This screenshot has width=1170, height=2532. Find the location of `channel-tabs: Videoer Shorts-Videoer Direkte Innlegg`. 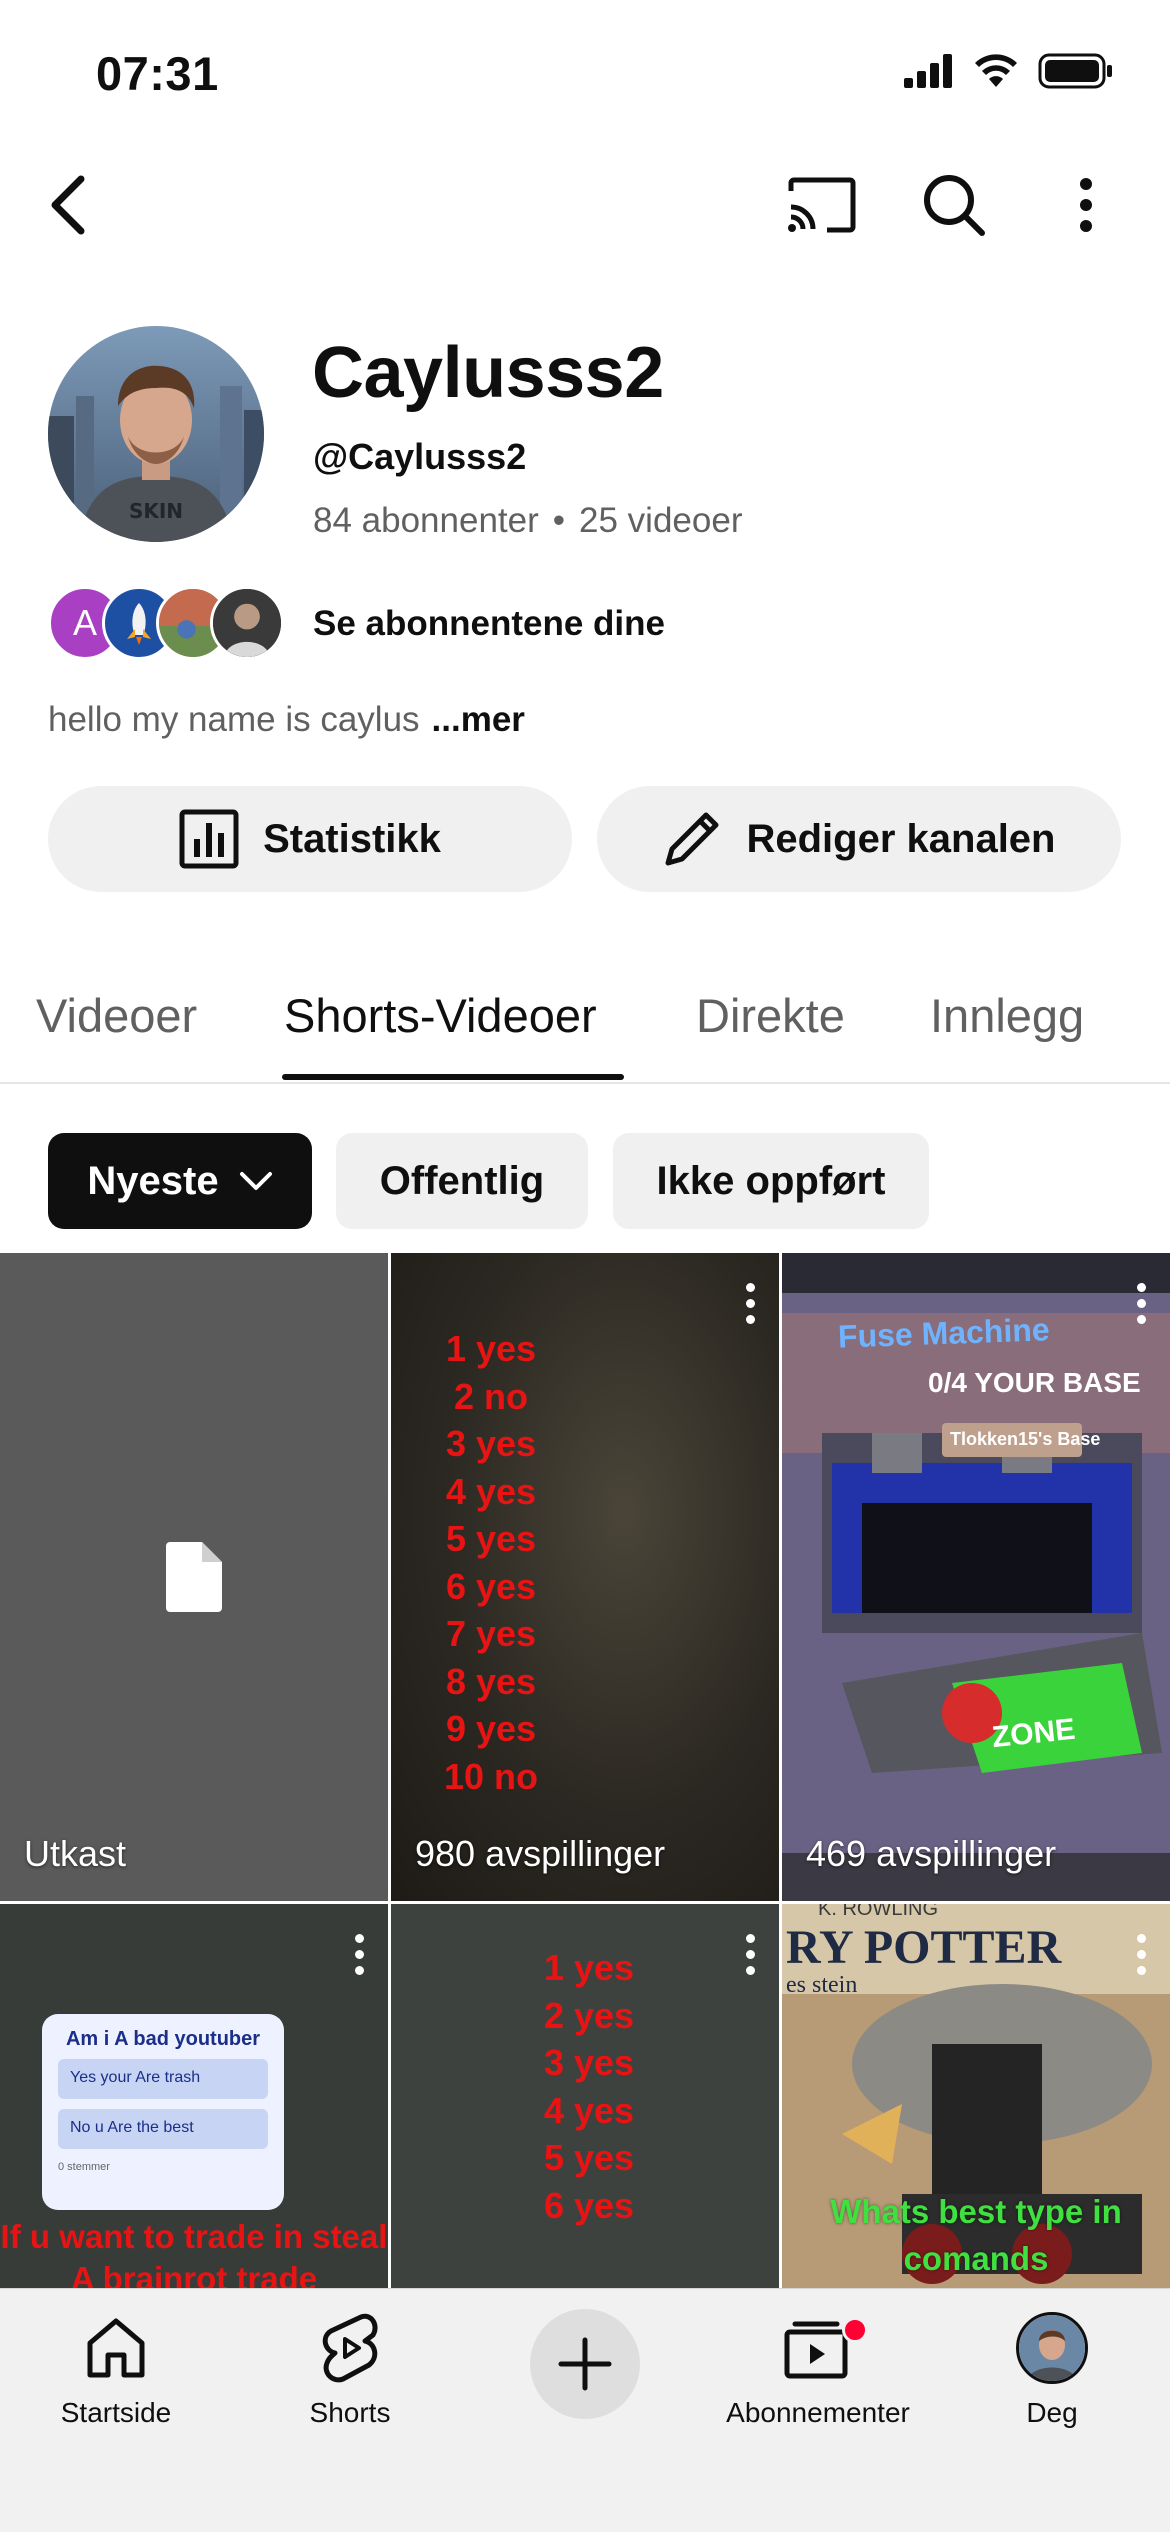

channel-tabs: Videoer Shorts-Videoer Direkte Innlegg is located at coordinates (585, 1022).